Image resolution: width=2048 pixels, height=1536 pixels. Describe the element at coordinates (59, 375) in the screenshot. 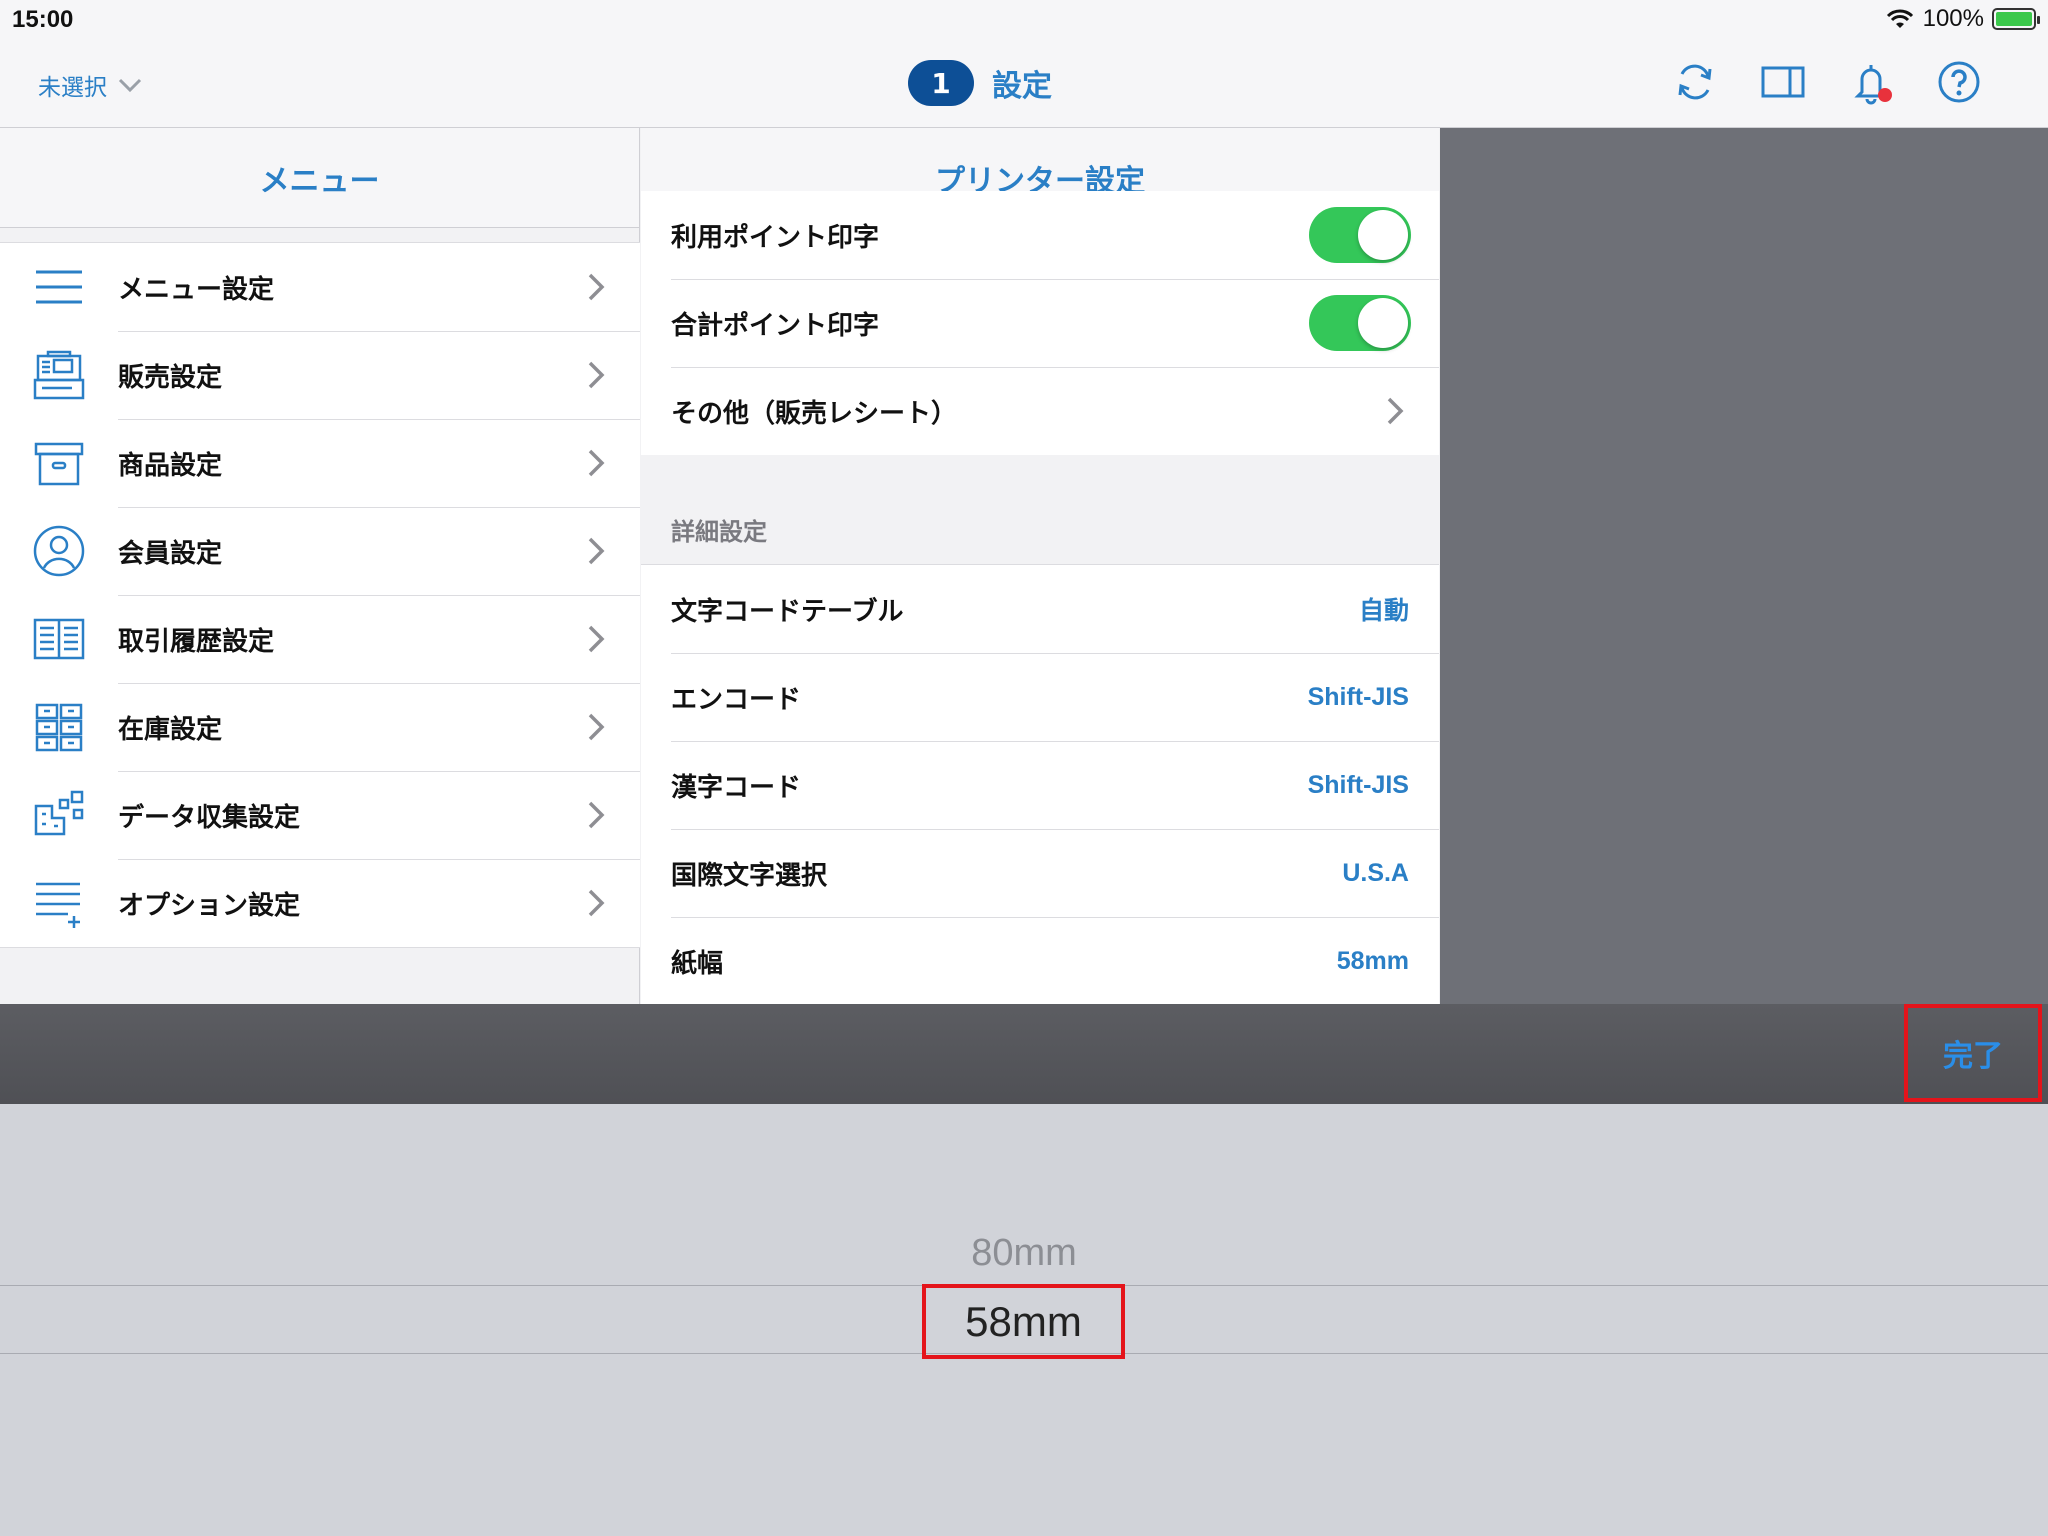

I see `register-icon` at that location.